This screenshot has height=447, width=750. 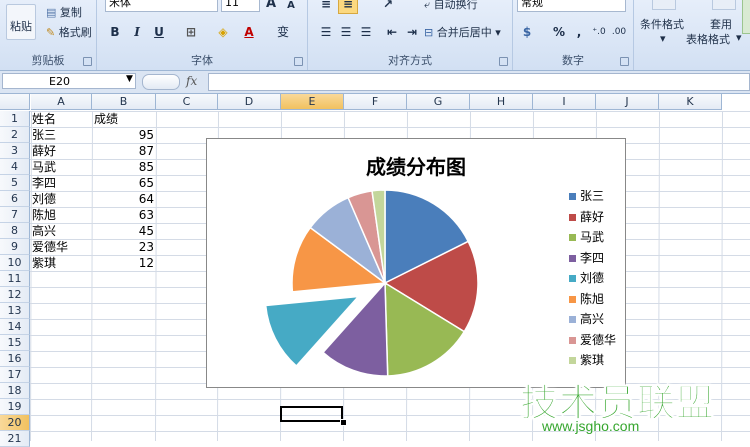 What do you see at coordinates (44, 151) in the screenshot?
I see `name-cell: 薛好` at bounding box center [44, 151].